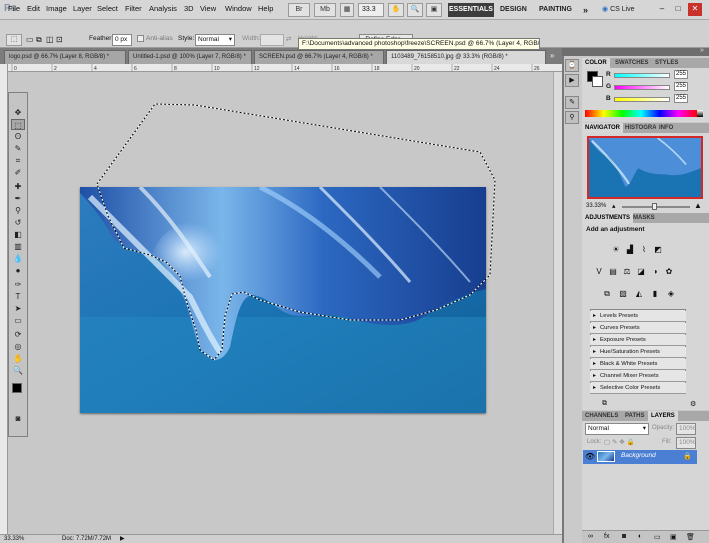 This screenshot has width=709, height=543. Describe the element at coordinates (18, 418) in the screenshot. I see `quick-mask-icon: ◙` at that location.